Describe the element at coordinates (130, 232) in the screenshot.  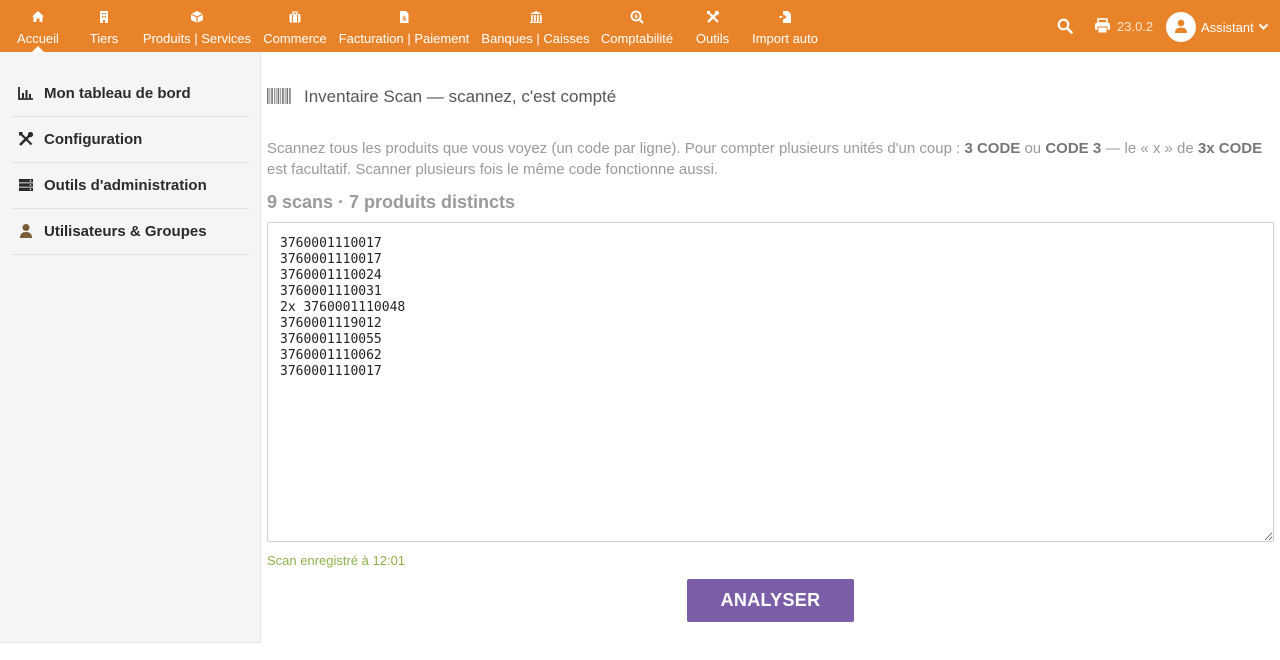
I see `sidebar-item-utilisateurs-groupes: Utilisateurs & Groupes` at that location.